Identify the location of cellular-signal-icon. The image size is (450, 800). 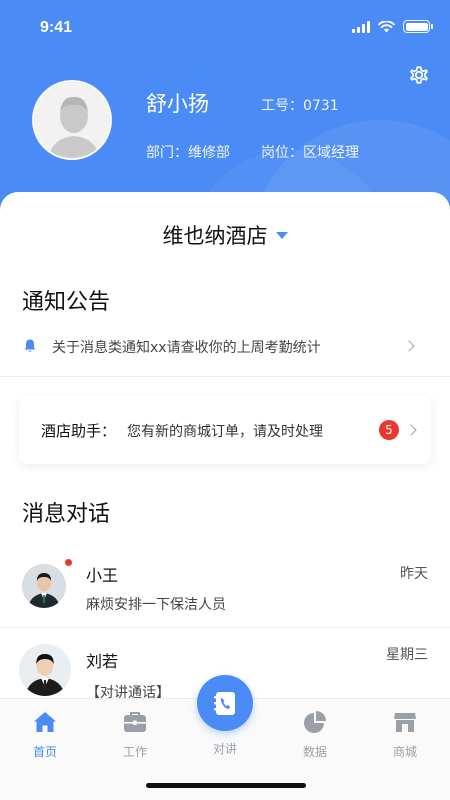
(361, 26).